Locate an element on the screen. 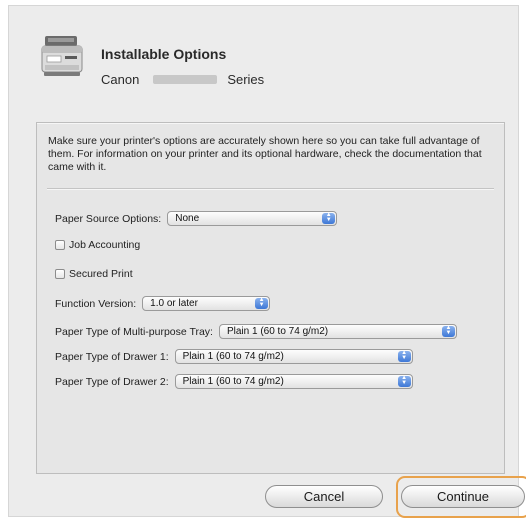 The height and width of the screenshot is (519, 526). drawer1-select: Plain 1 (60 to 74 g/m2) ▲ ▼ is located at coordinates (293, 356).